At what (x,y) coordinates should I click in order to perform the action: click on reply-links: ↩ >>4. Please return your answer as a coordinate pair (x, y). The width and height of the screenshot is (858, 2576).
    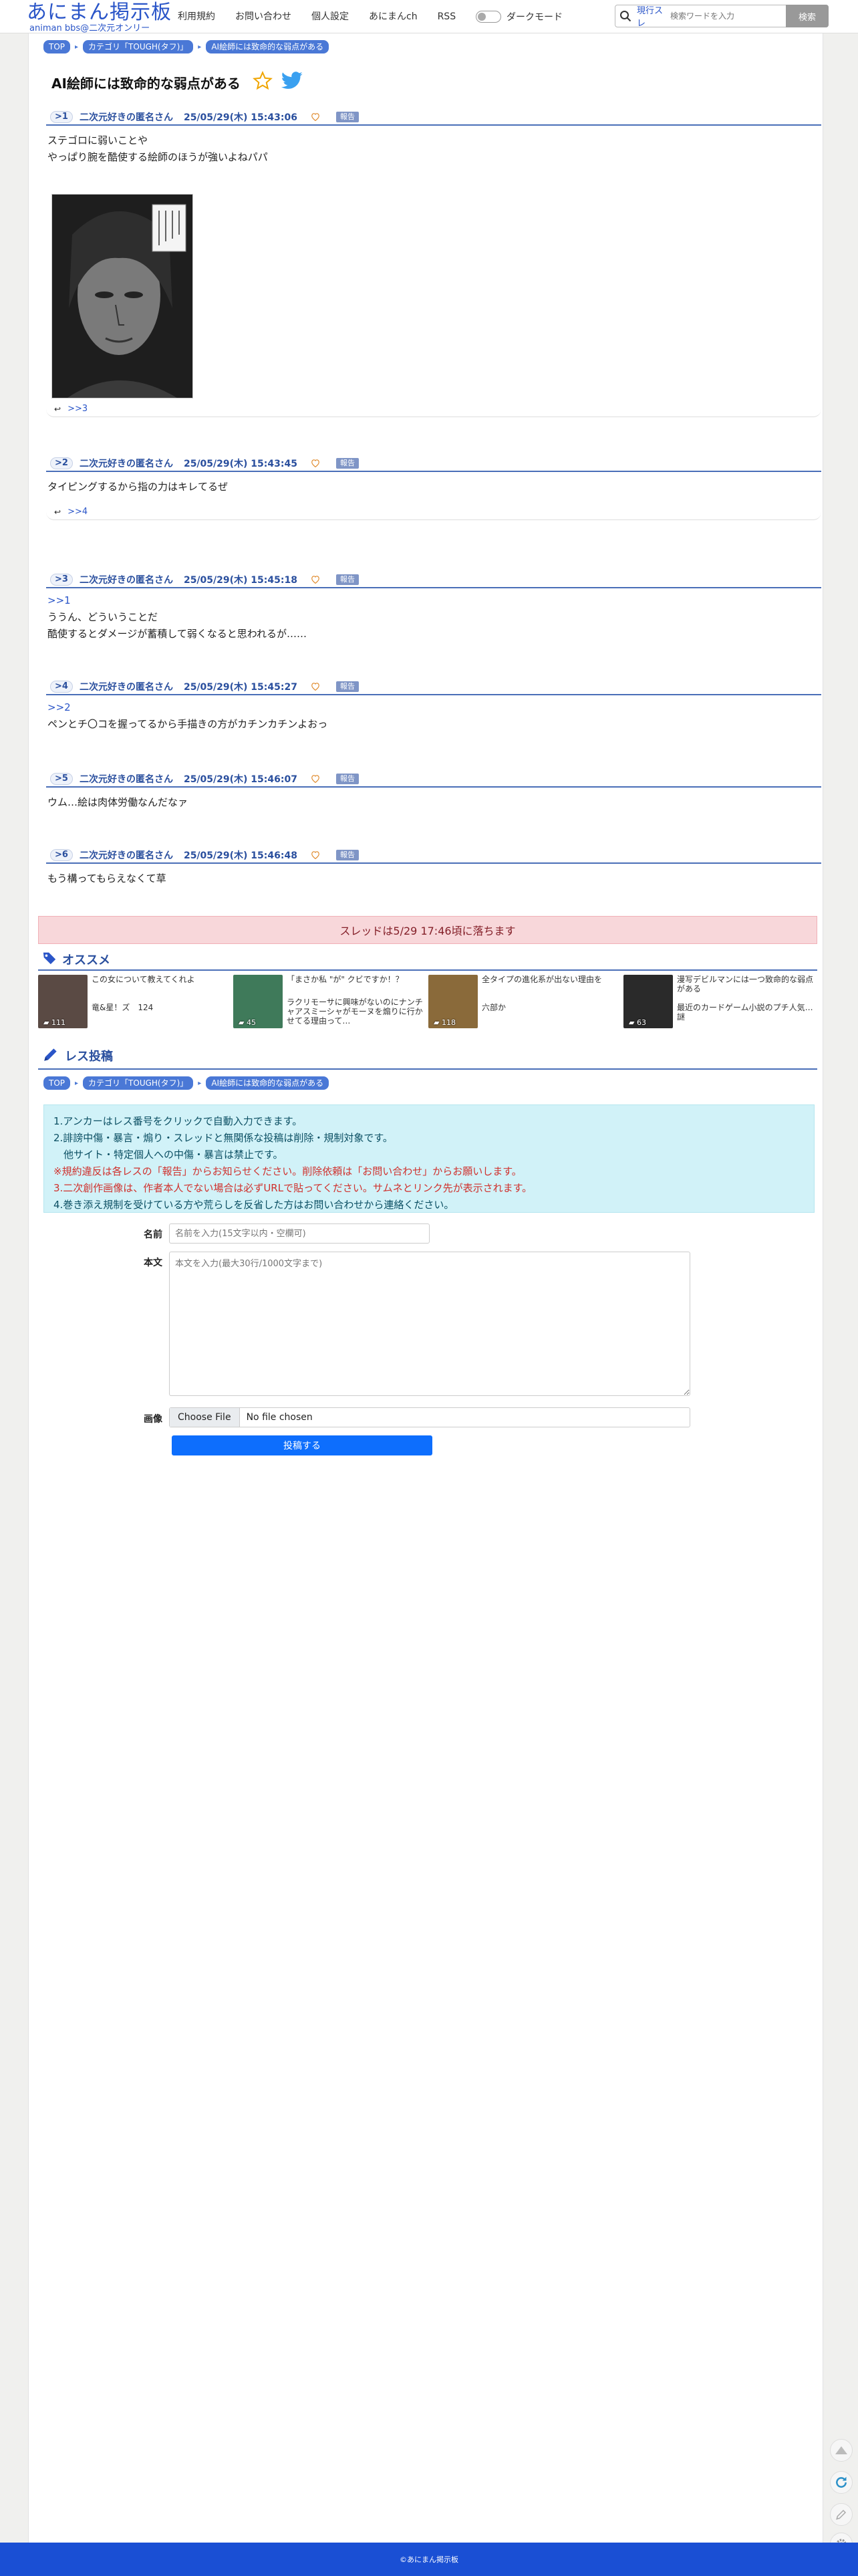
    Looking at the image, I should click on (433, 512).